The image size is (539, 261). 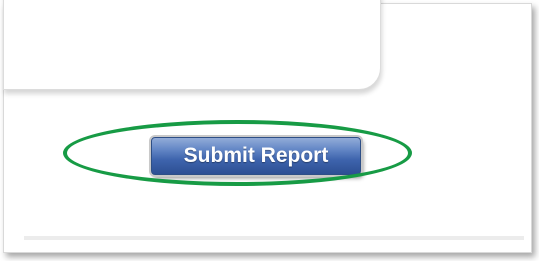 What do you see at coordinates (274, 238) in the screenshot?
I see `footer-divider` at bounding box center [274, 238].